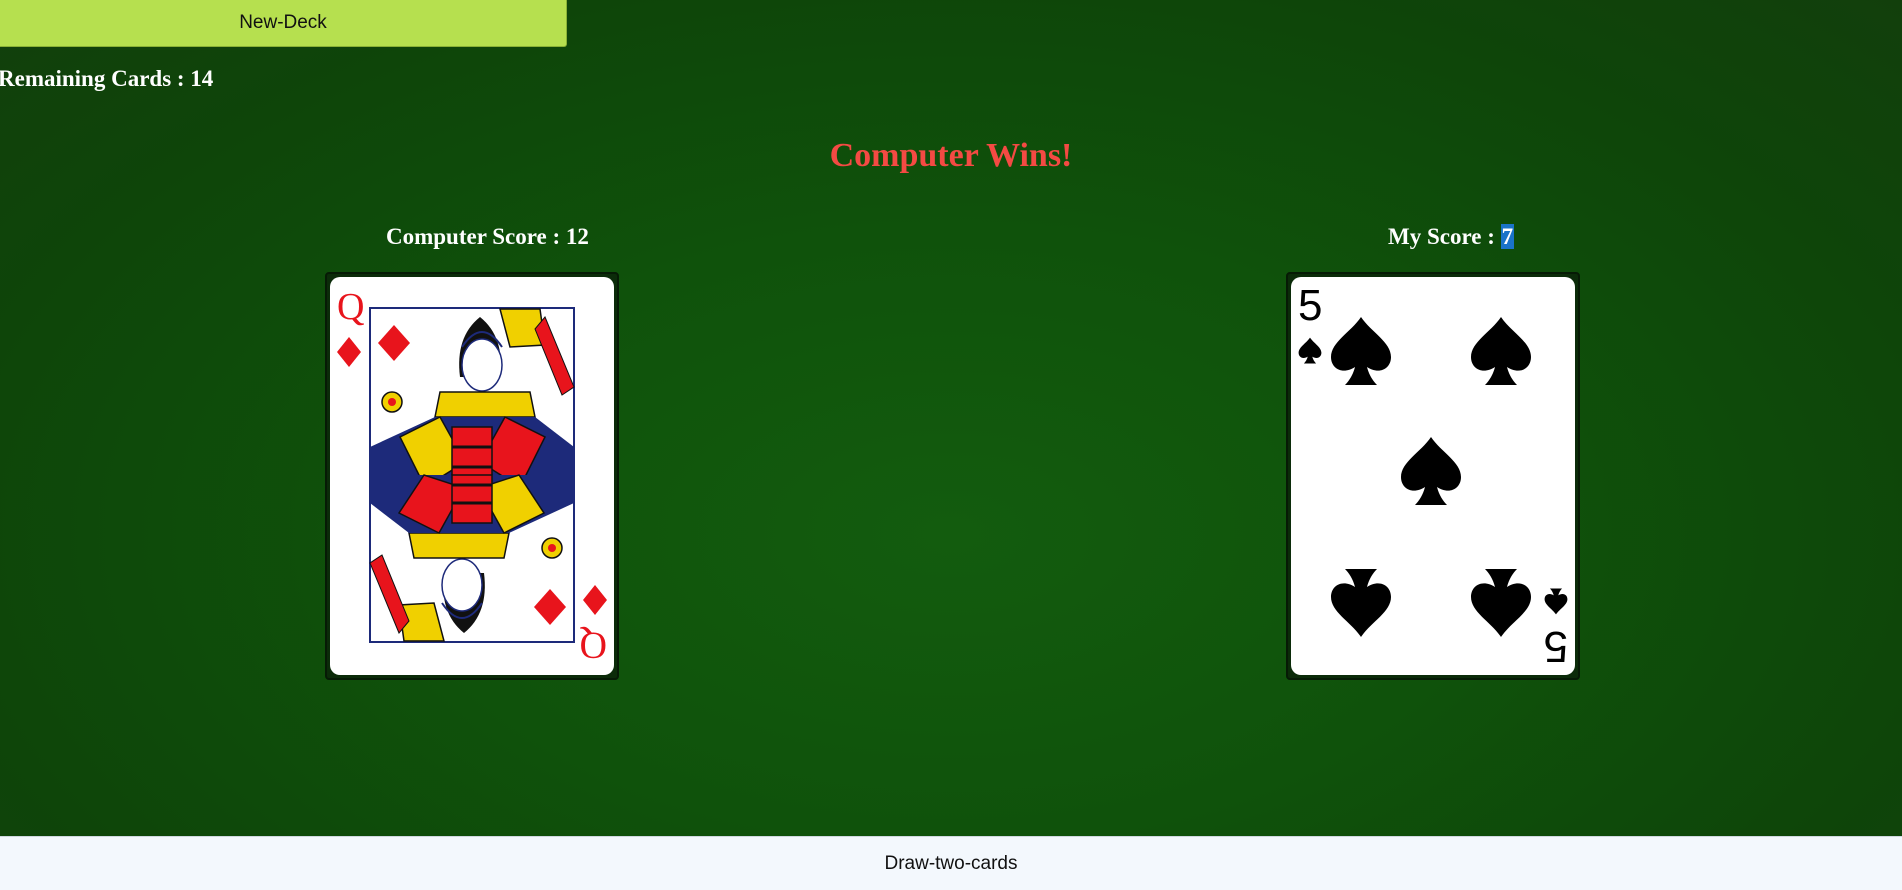 This screenshot has height=890, width=1902. I want to click on my-score-prefix: My Score :, so click(1444, 236).